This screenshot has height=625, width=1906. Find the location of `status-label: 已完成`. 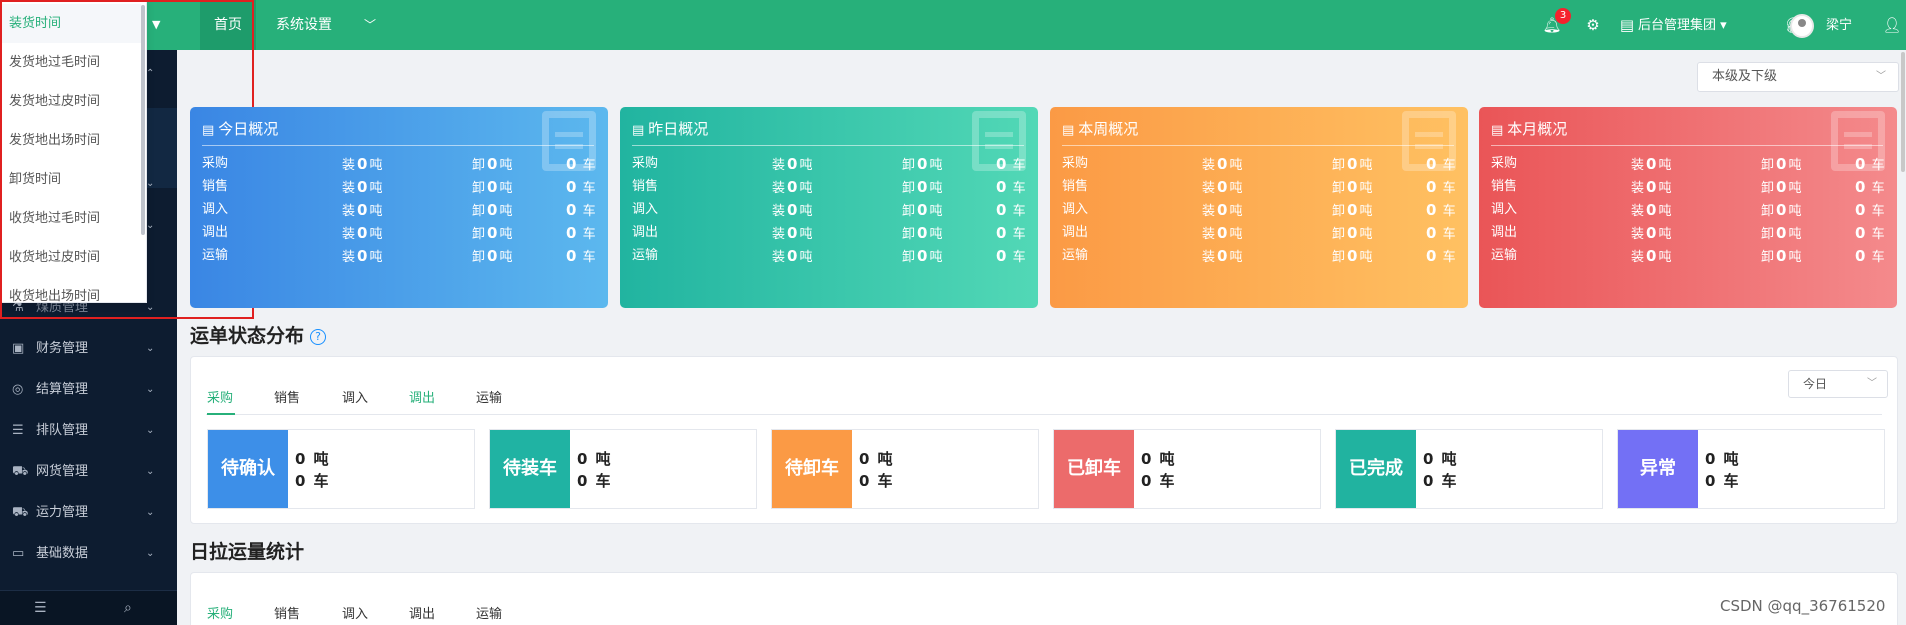

status-label: 已完成 is located at coordinates (1376, 469).